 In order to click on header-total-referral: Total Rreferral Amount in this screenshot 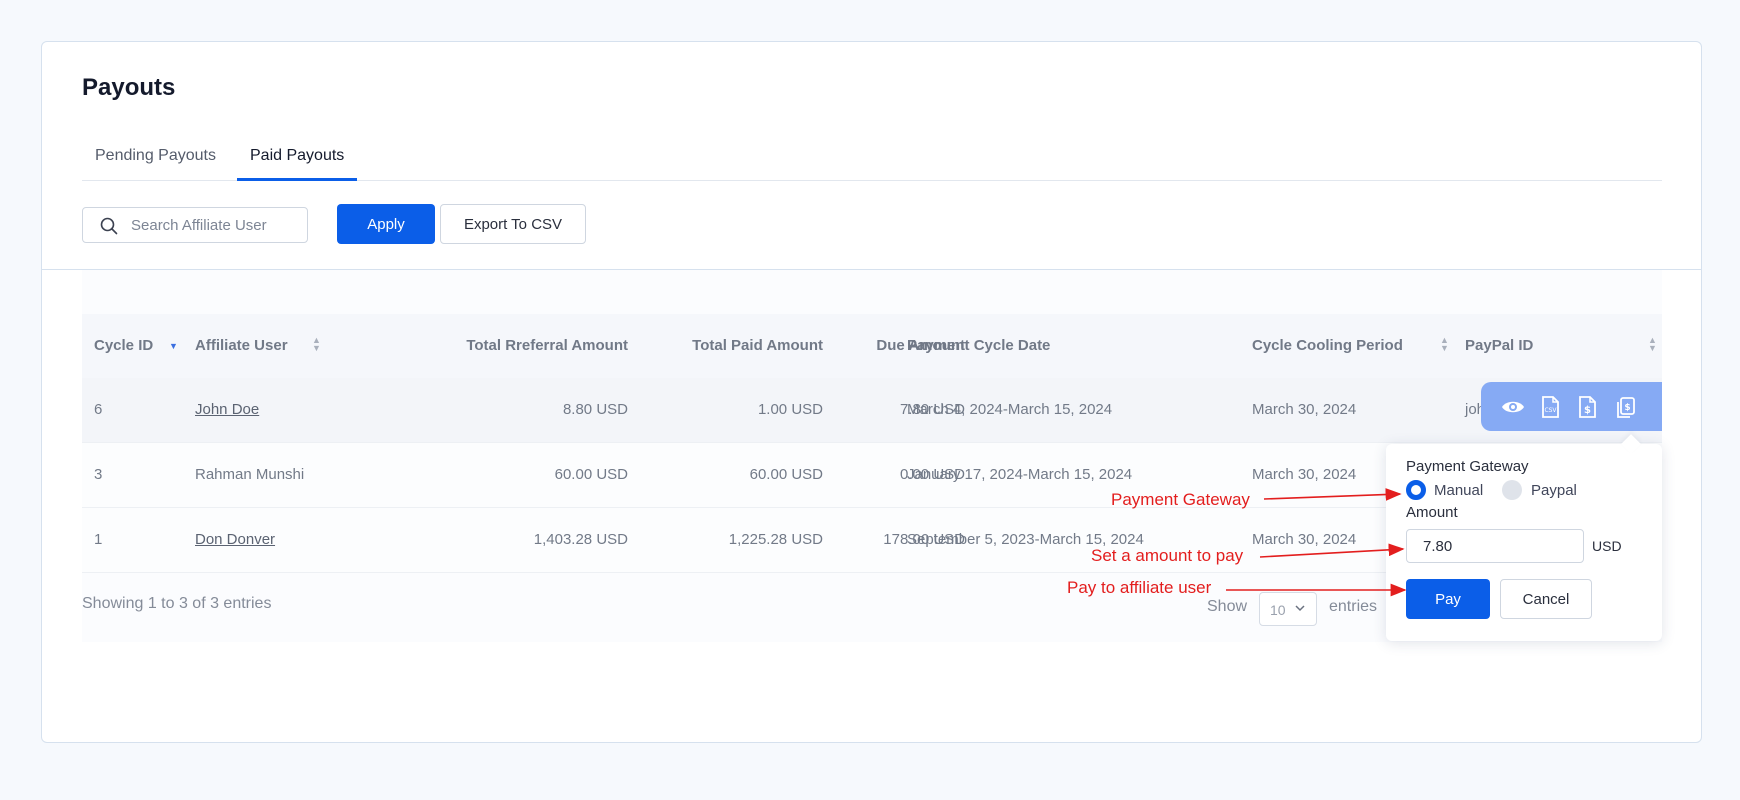, I will do `click(547, 345)`.